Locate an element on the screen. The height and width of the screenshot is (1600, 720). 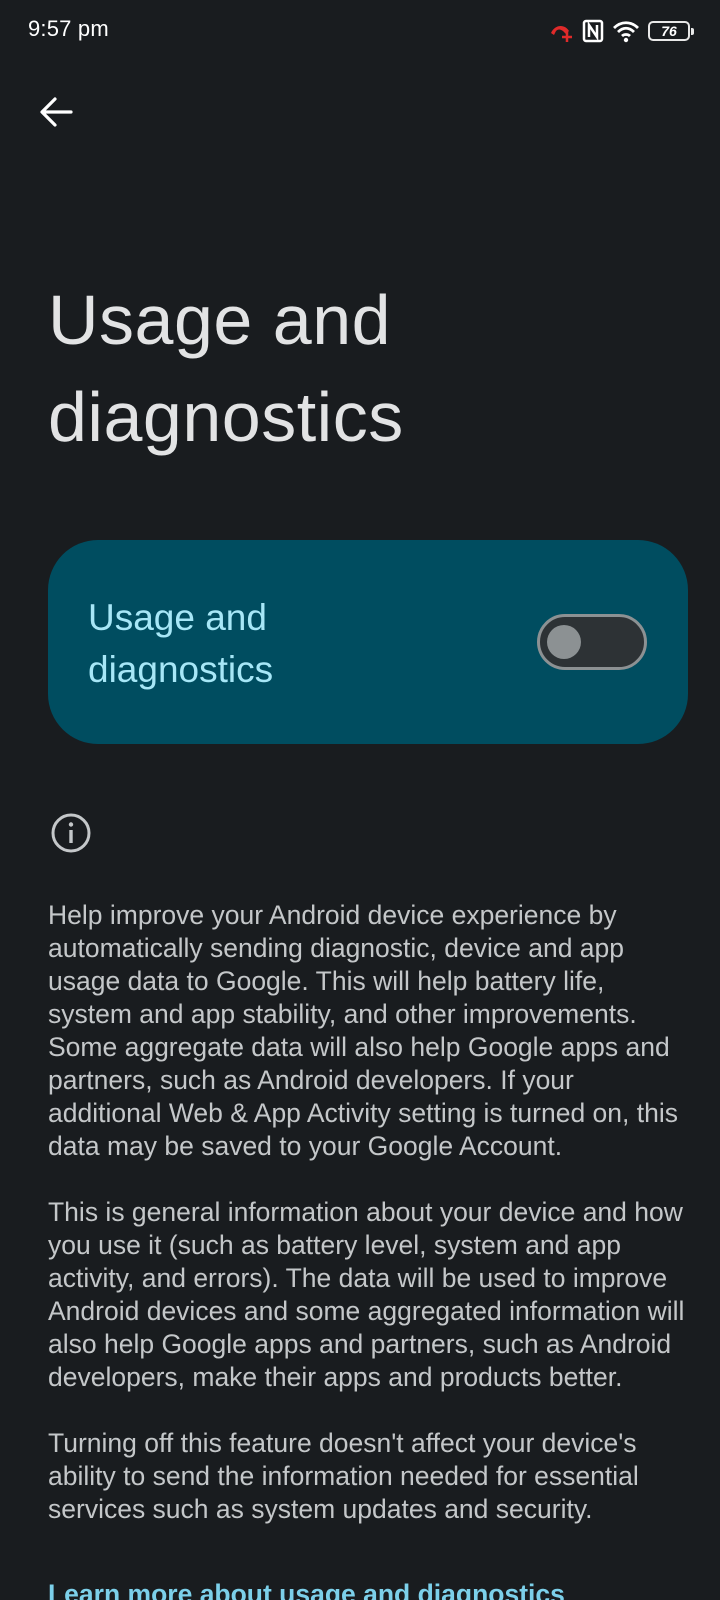
info-icon is located at coordinates (71, 833).